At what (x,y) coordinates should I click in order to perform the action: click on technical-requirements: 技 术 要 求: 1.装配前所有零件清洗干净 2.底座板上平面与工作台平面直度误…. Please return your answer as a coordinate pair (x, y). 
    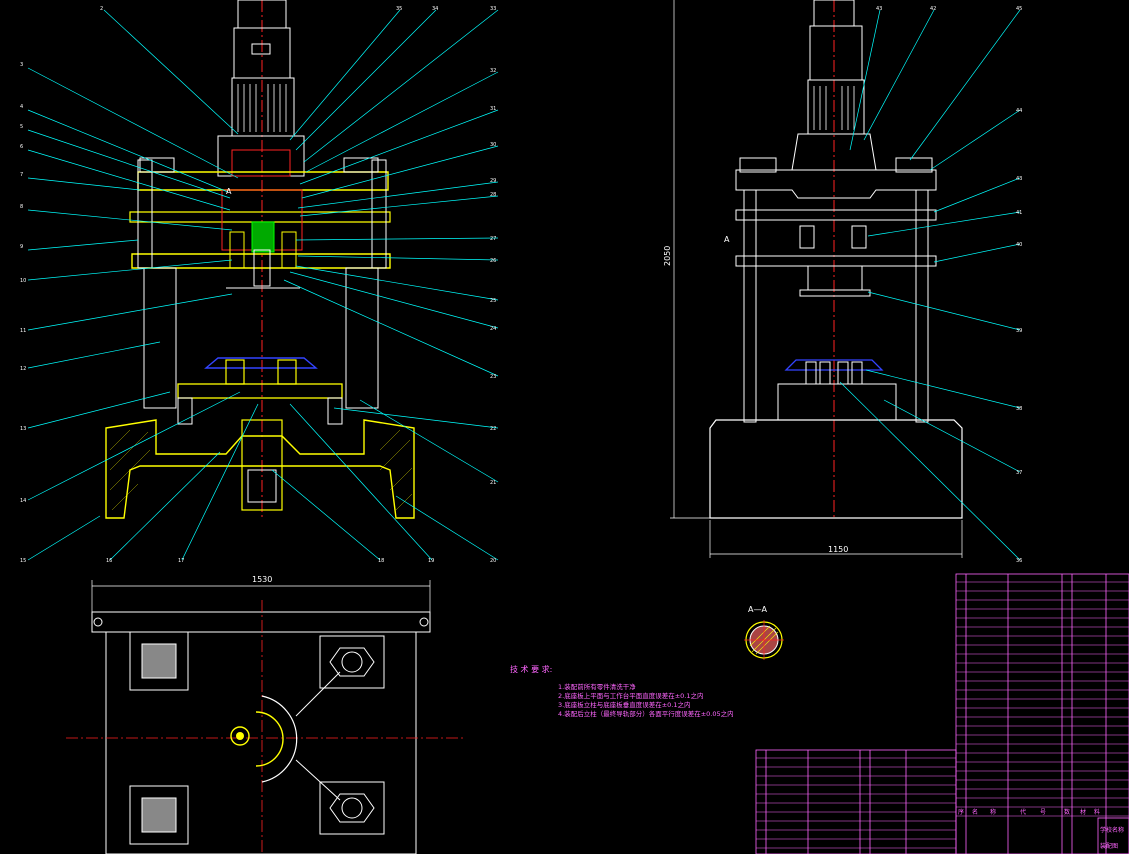
    Looking at the image, I should click on (622, 691).